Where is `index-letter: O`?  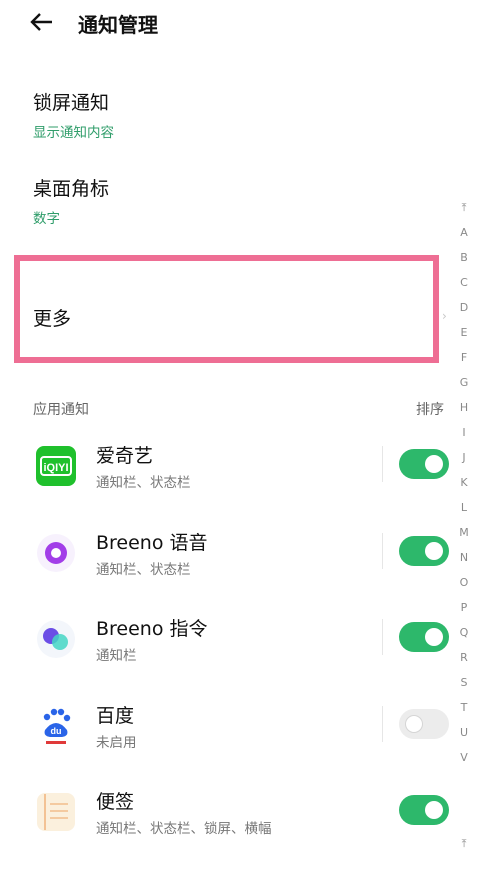 index-letter: O is located at coordinates (464, 582).